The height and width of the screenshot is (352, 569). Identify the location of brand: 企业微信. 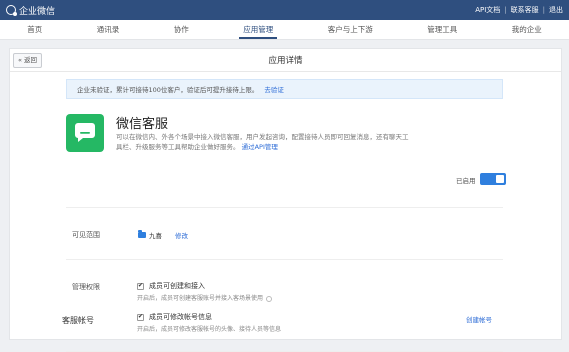
(30, 10).